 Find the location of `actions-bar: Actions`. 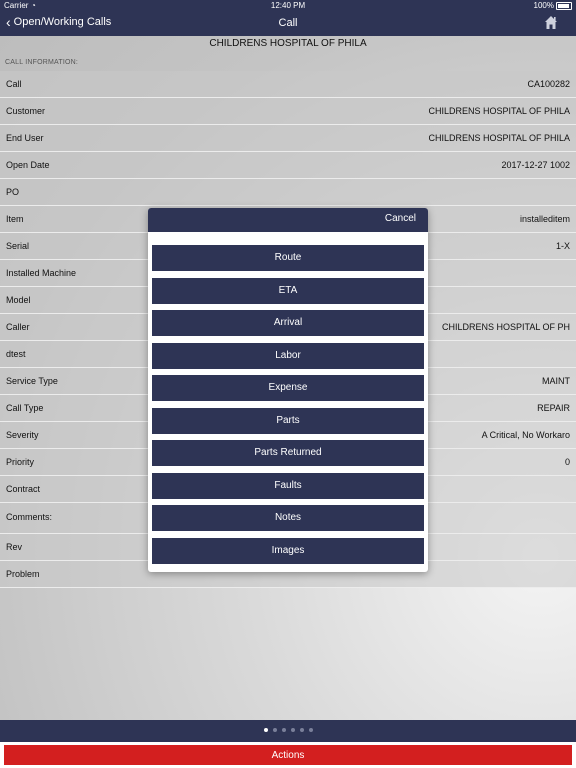

actions-bar: Actions is located at coordinates (288, 755).